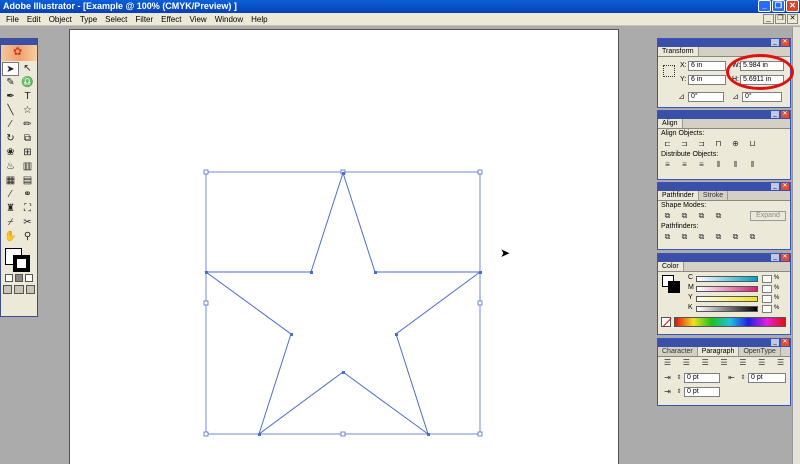 The image size is (800, 464). What do you see at coordinates (714, 195) in the screenshot?
I see `tab-stroke: Stroke` at bounding box center [714, 195].